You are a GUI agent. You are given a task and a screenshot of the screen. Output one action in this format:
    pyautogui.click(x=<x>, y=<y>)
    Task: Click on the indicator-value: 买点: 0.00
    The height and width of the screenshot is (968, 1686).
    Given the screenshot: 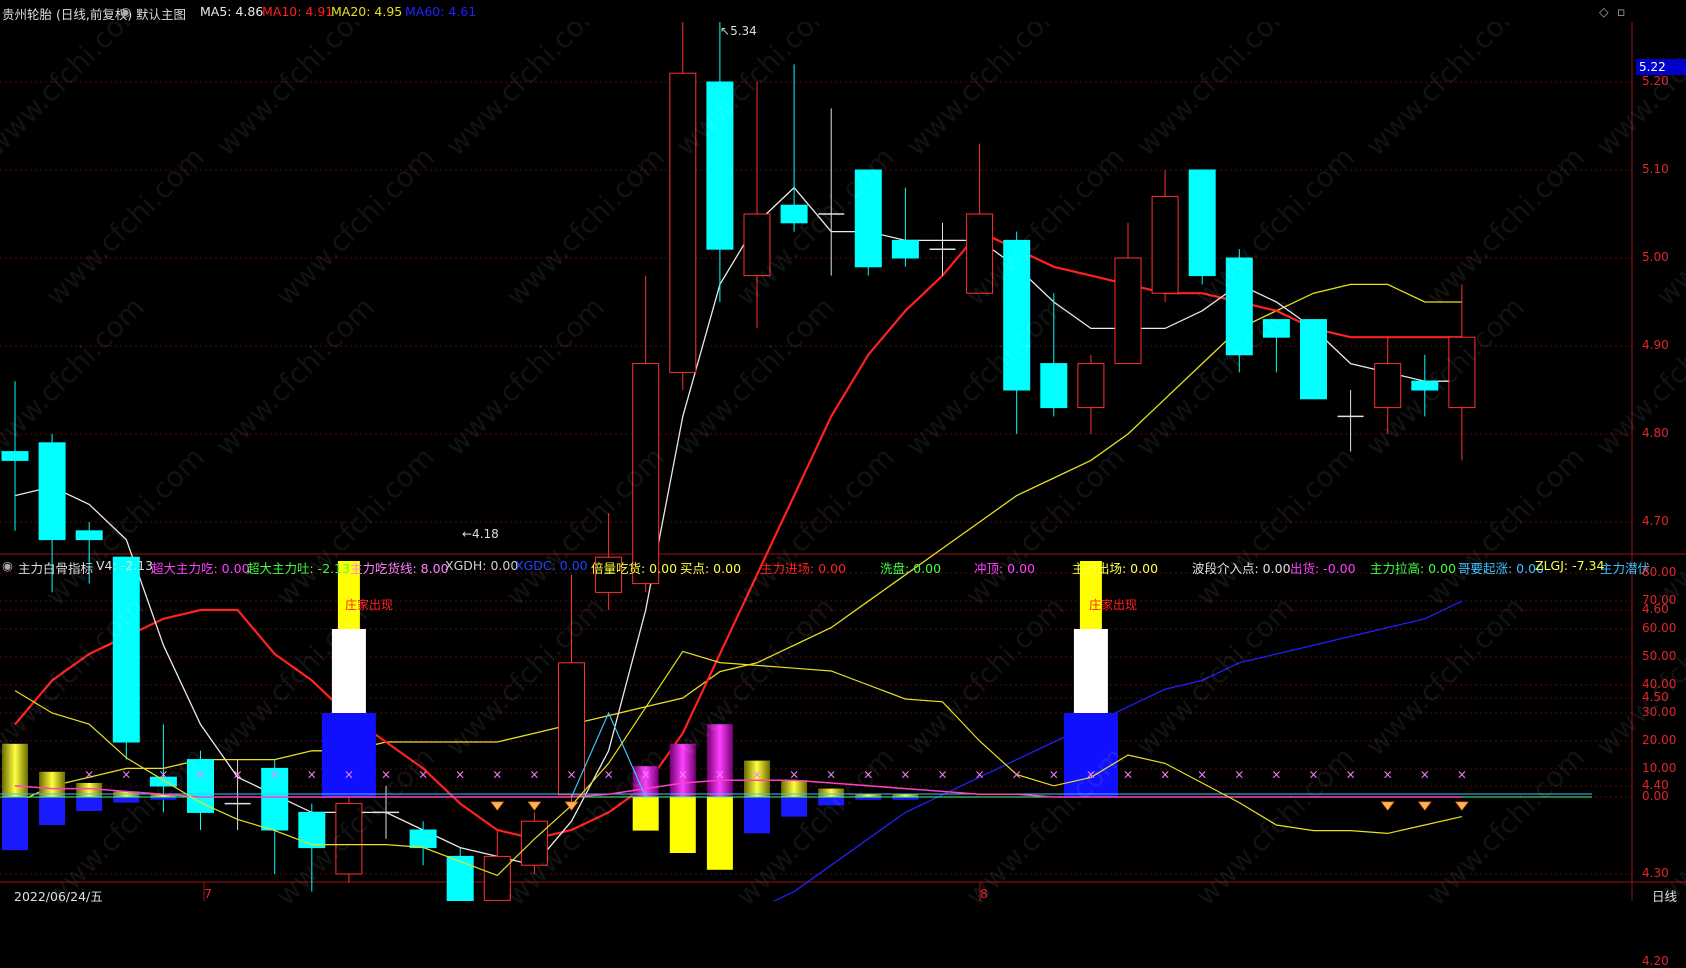 What is the action you would take?
    pyautogui.click(x=711, y=568)
    